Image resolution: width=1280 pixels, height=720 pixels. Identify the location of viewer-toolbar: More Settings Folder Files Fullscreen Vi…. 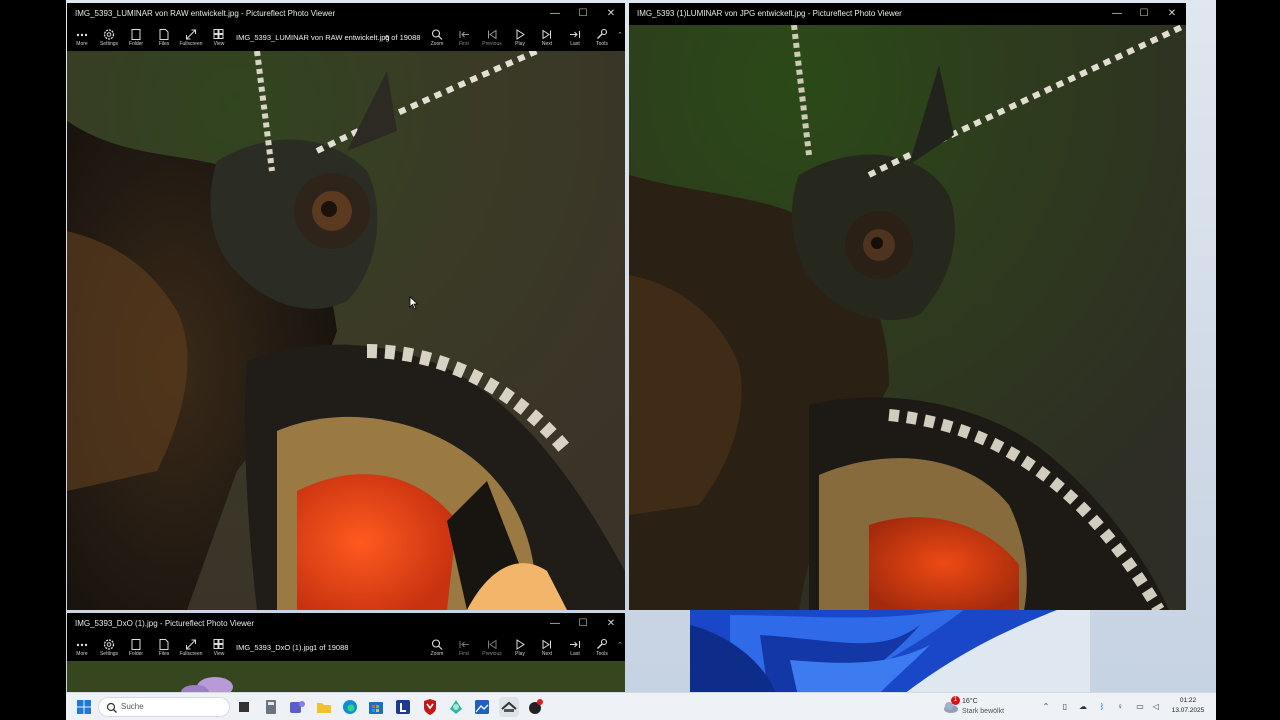
(346, 648).